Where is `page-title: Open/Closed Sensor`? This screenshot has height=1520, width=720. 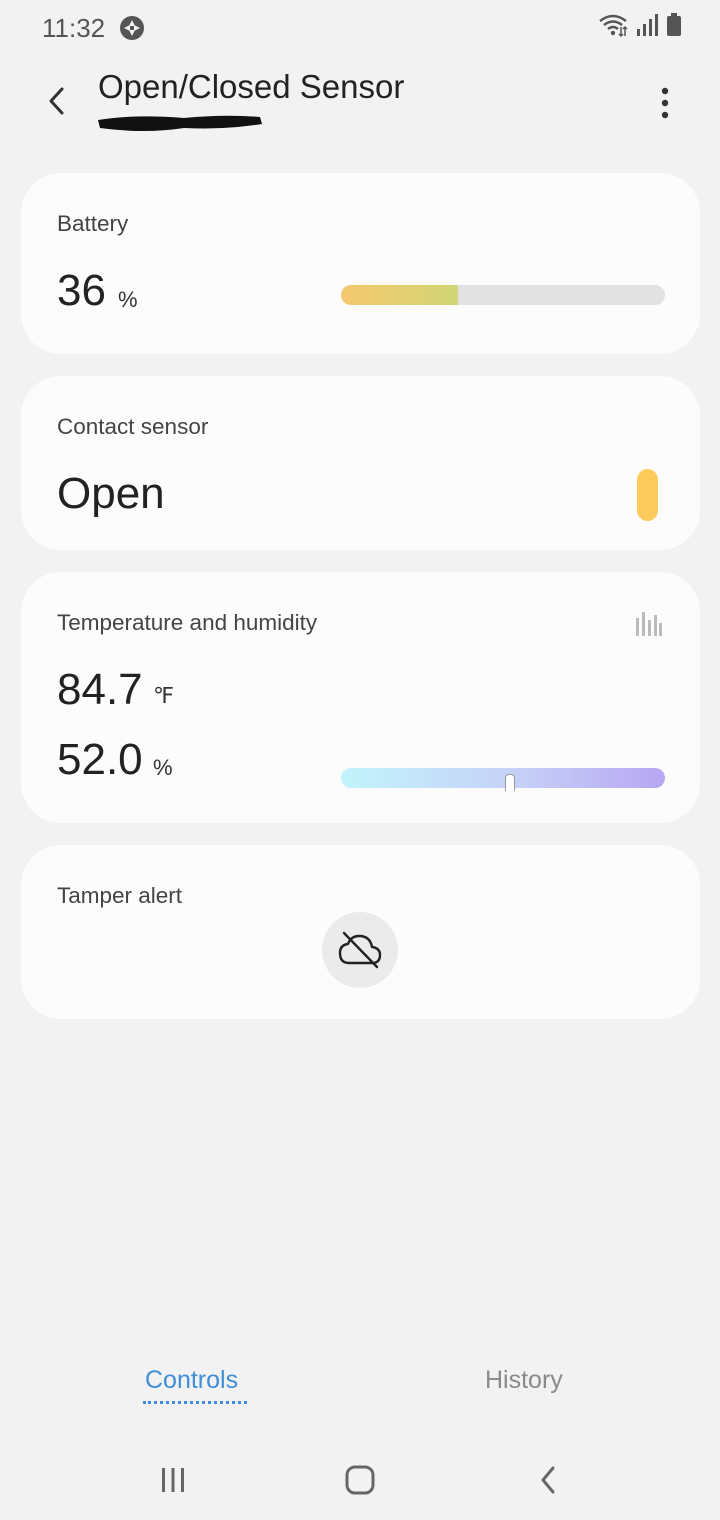
page-title: Open/Closed Sensor is located at coordinates (251, 86).